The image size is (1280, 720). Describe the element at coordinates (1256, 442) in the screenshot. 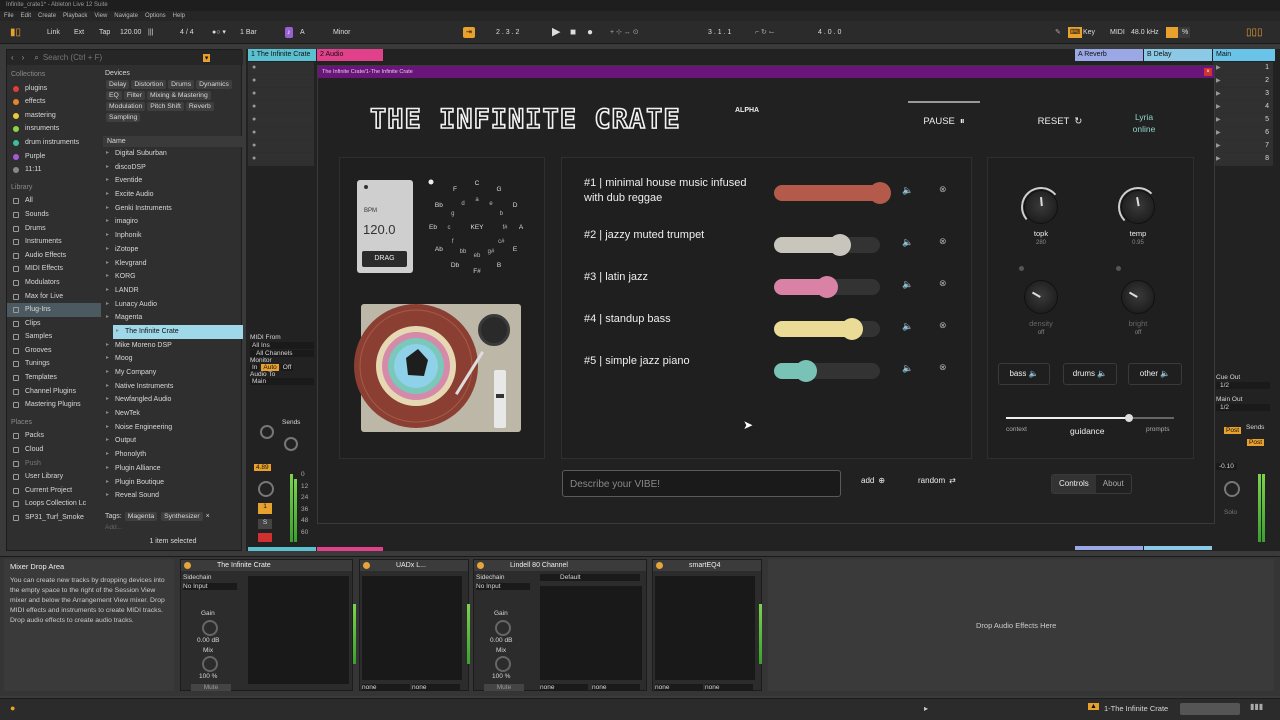

I see `post-button-2: Post` at that location.